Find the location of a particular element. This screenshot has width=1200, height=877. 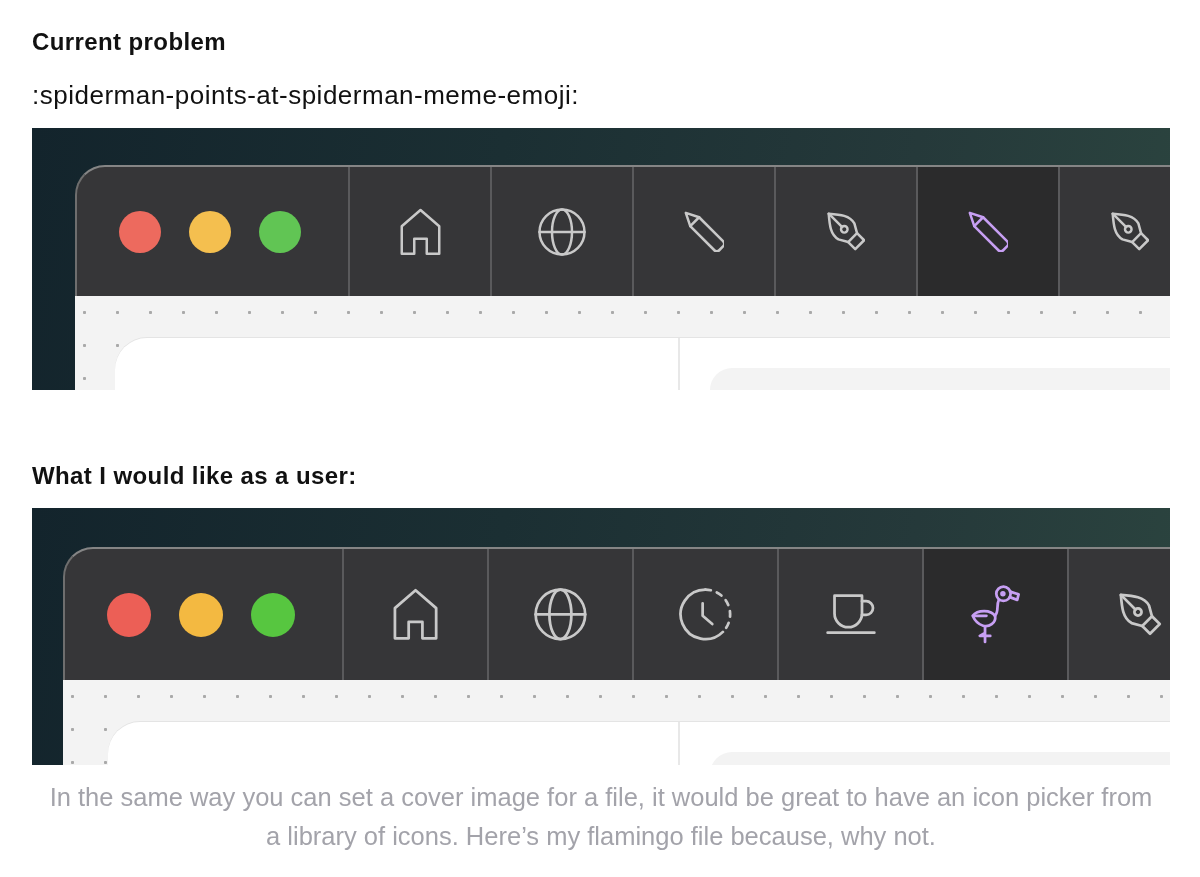

flamingo-icon is located at coordinates (995, 614).